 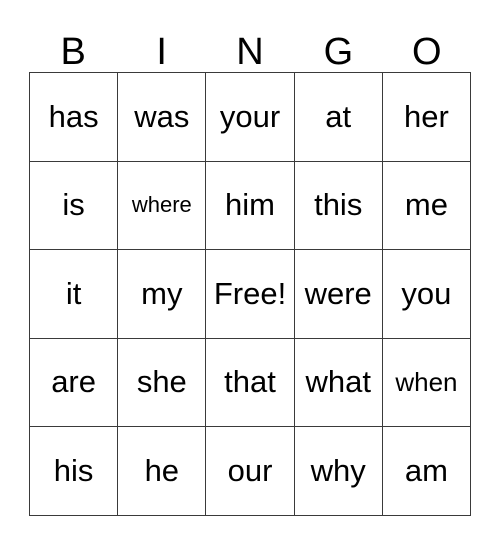 I want to click on bingo-cell: your, so click(x=250, y=117).